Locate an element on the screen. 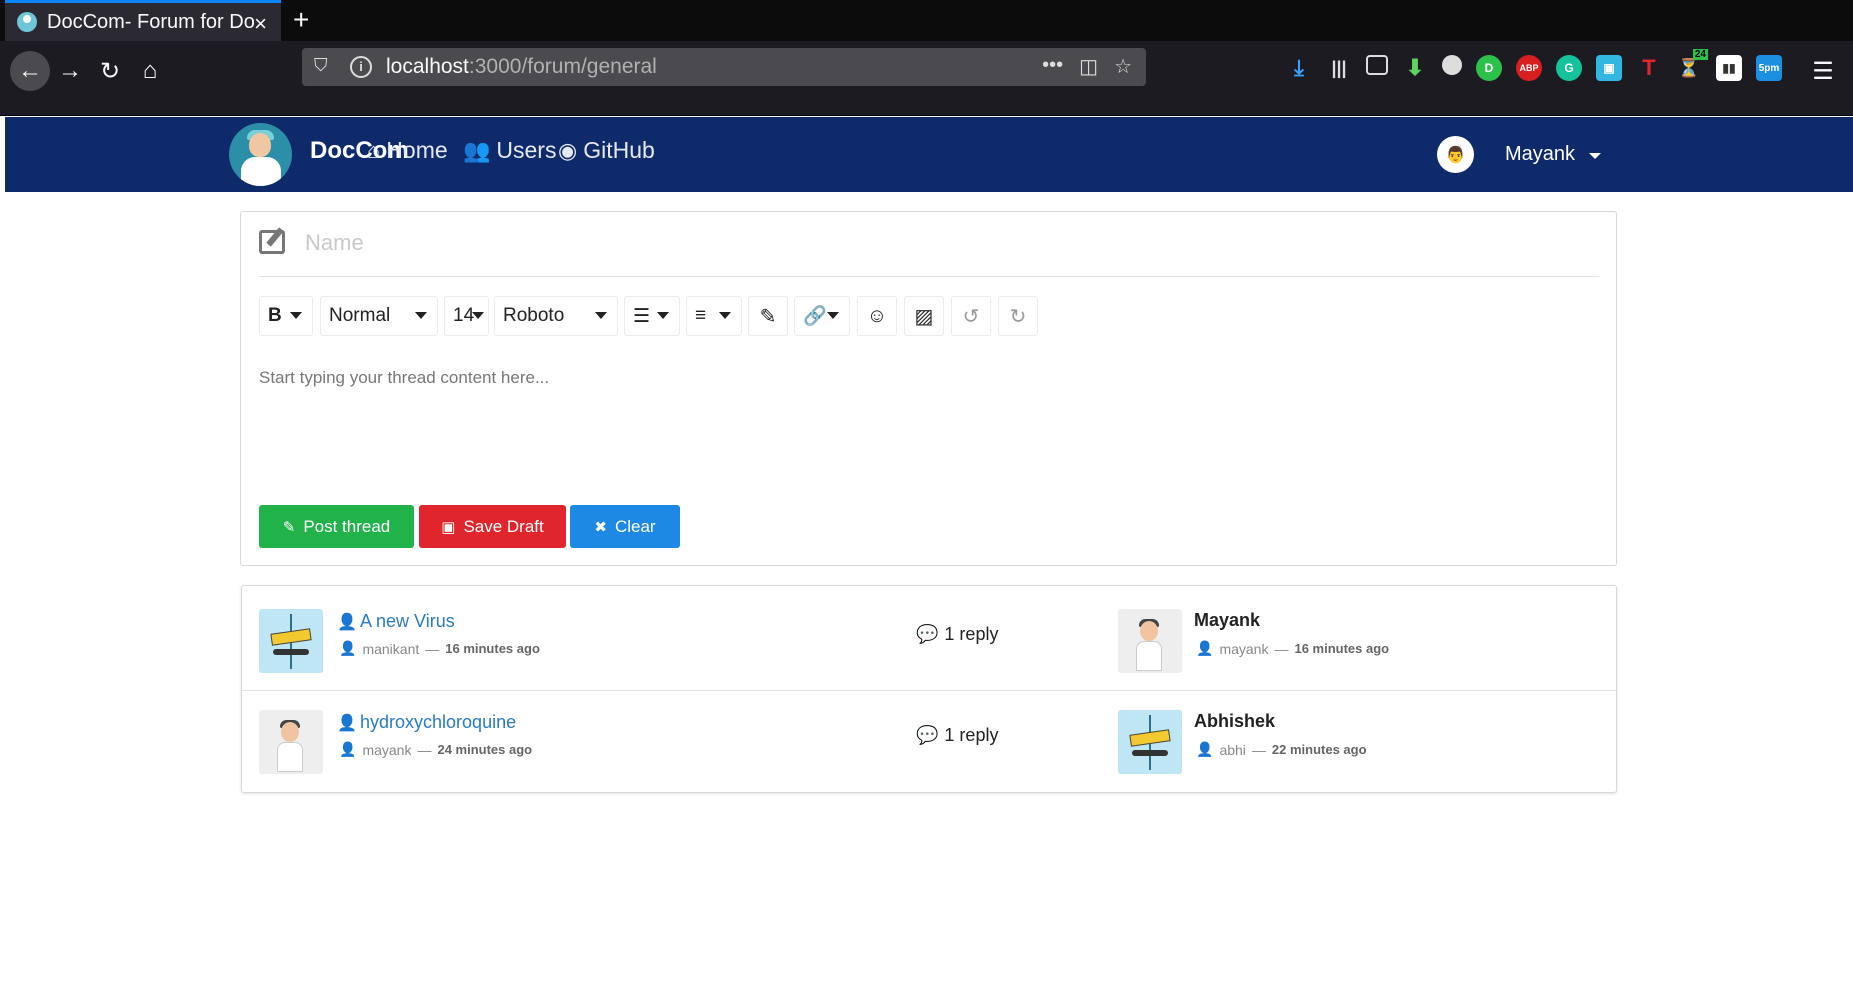  close-tab-icon: × is located at coordinates (260, 24).